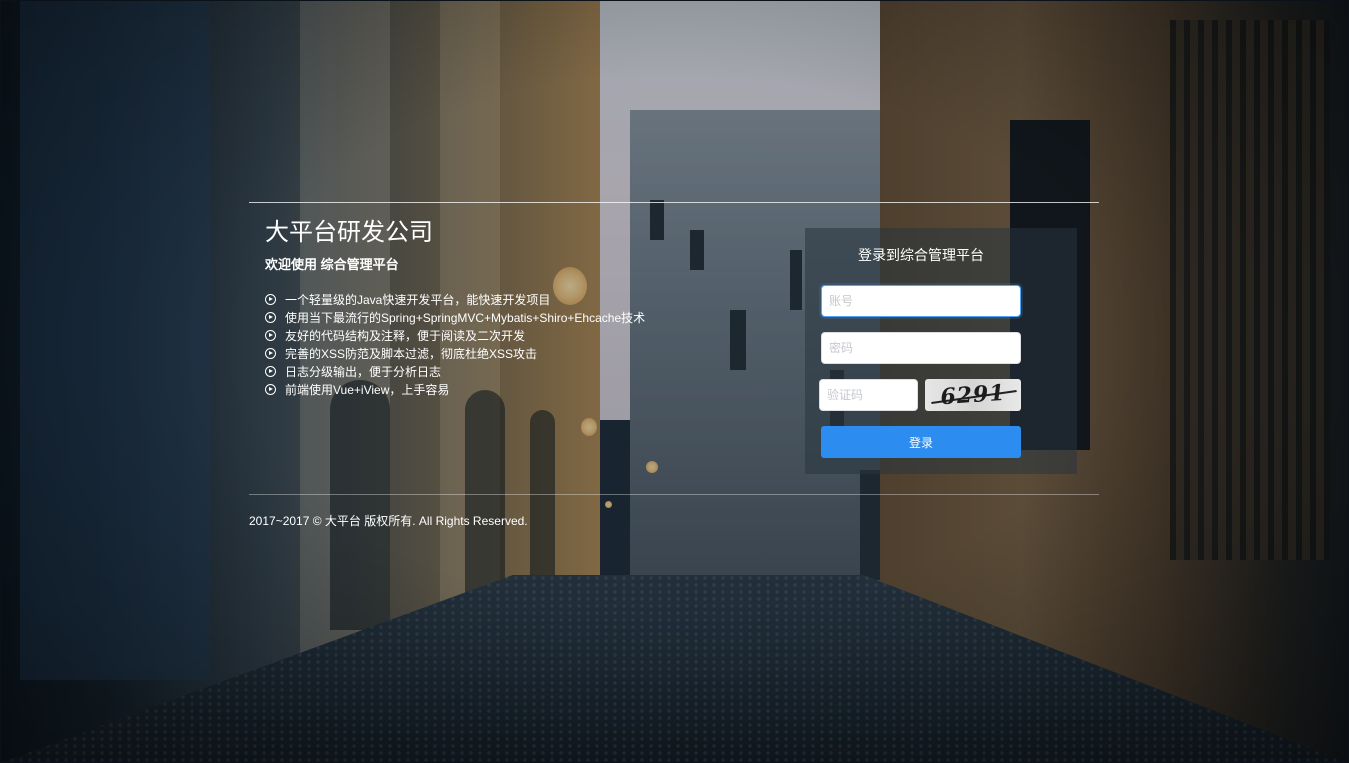 The height and width of the screenshot is (763, 1349). Describe the element at coordinates (367, 389) in the screenshot. I see `feature-text: 前端使用Vue+iView，上手容易` at that location.